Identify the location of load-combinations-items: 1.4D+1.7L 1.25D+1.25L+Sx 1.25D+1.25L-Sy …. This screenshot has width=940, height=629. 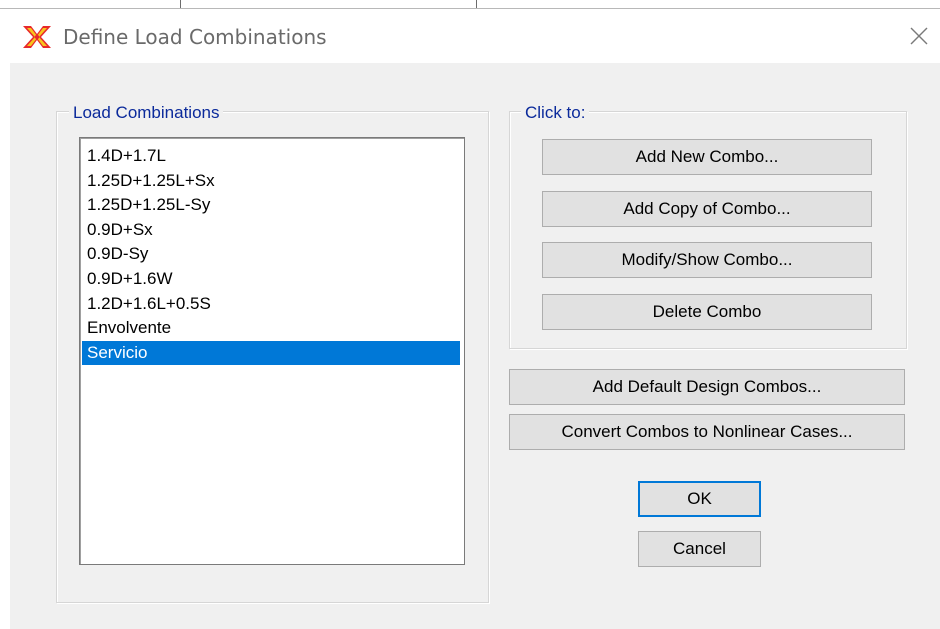
(271, 255).